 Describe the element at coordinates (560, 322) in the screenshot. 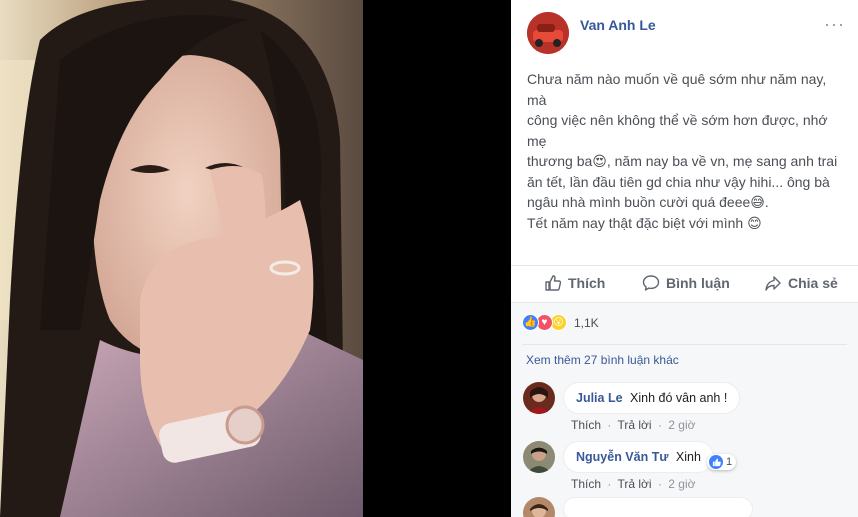

I see `reactions-summary: 👍 ♥ 😮 1,1K` at that location.